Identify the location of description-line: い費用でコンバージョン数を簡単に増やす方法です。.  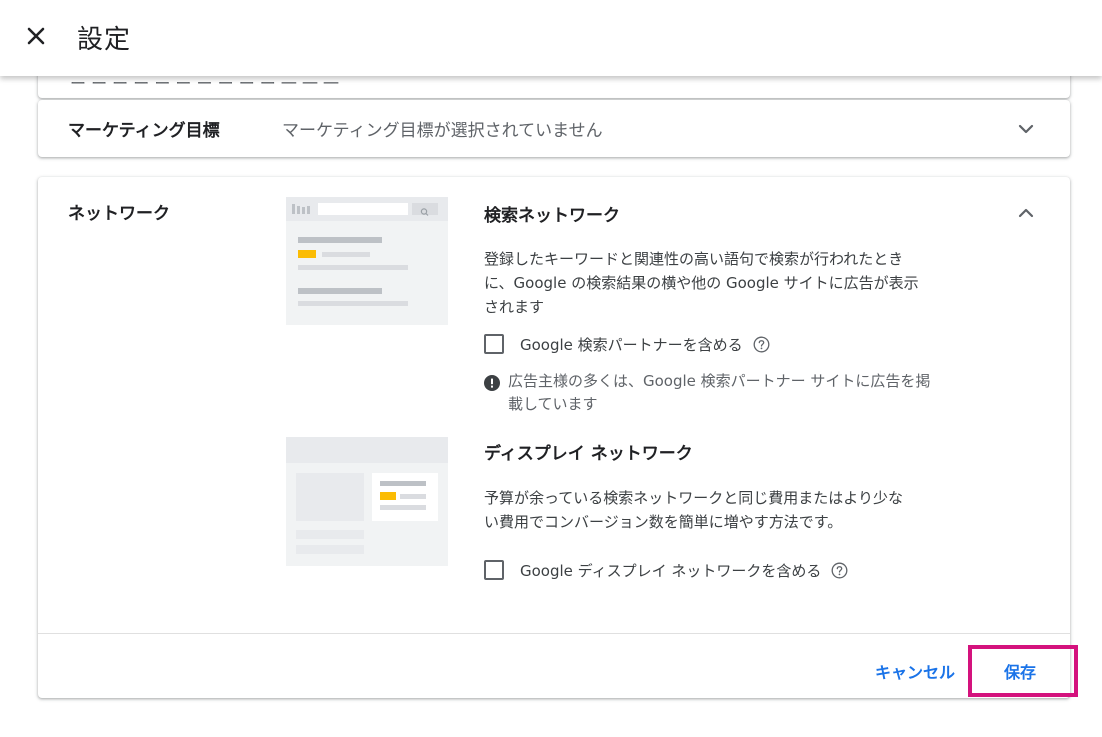
(663, 522).